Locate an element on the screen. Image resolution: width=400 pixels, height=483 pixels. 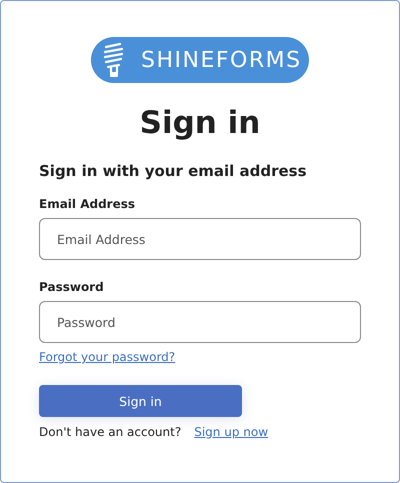
sign-up-link: Sign up now is located at coordinates (231, 432).